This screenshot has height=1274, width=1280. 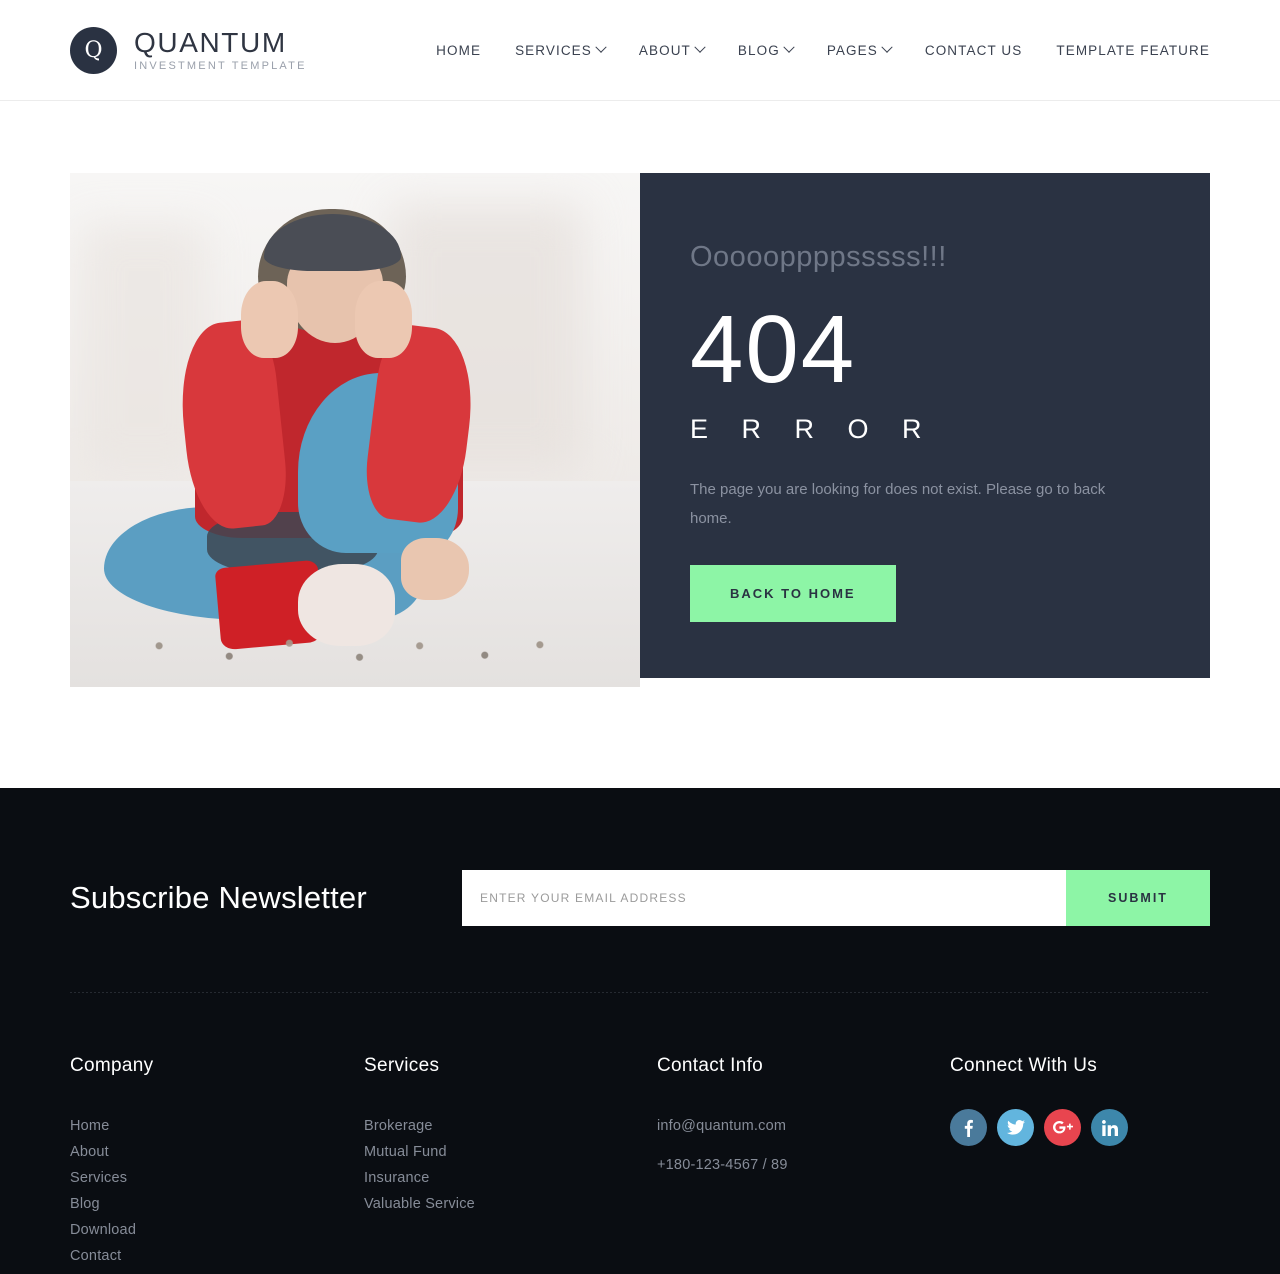 What do you see at coordinates (1109, 1127) in the screenshot?
I see `linkedin-icon` at bounding box center [1109, 1127].